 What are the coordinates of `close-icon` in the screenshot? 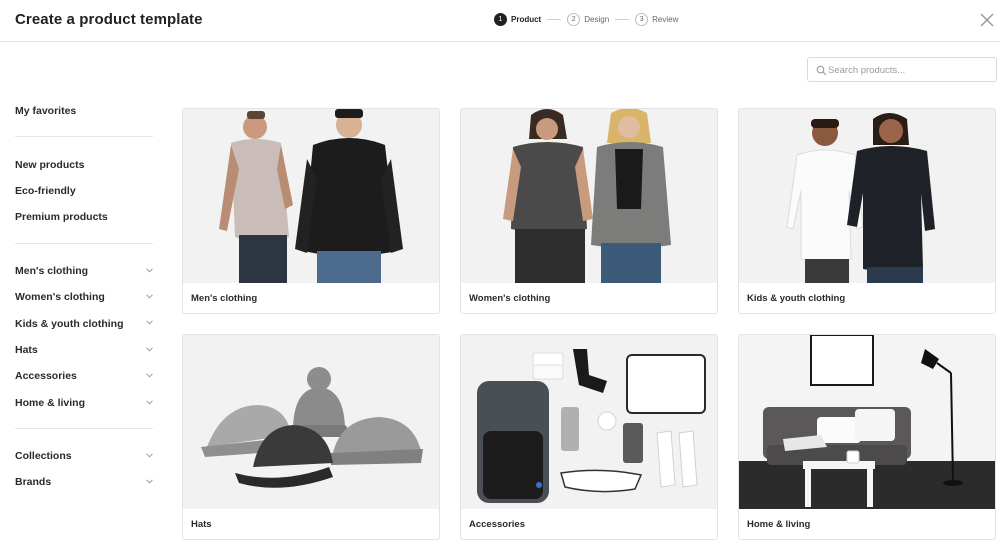 It's located at (987, 20).